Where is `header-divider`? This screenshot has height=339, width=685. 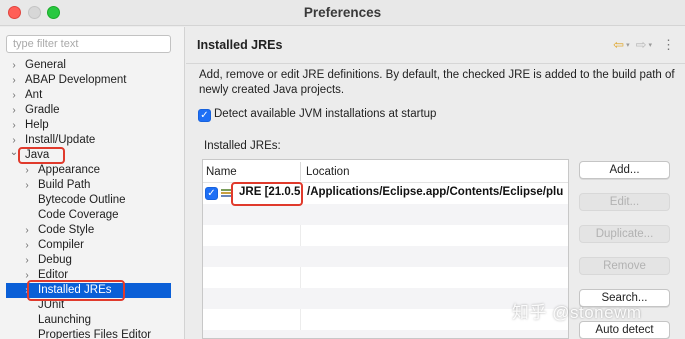
header-divider is located at coordinates (435, 63).